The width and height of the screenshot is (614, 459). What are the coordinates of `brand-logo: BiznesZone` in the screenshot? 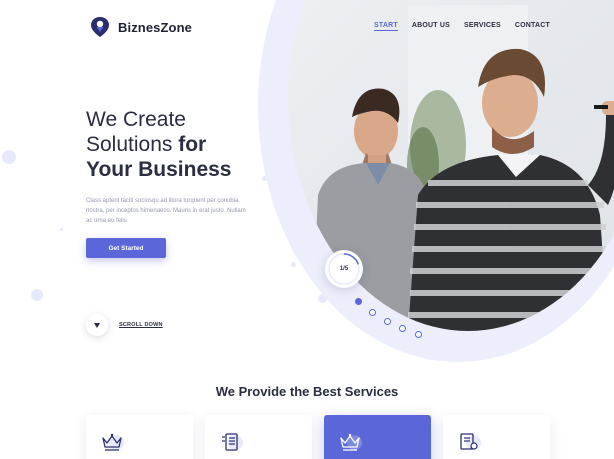 It's located at (141, 27).